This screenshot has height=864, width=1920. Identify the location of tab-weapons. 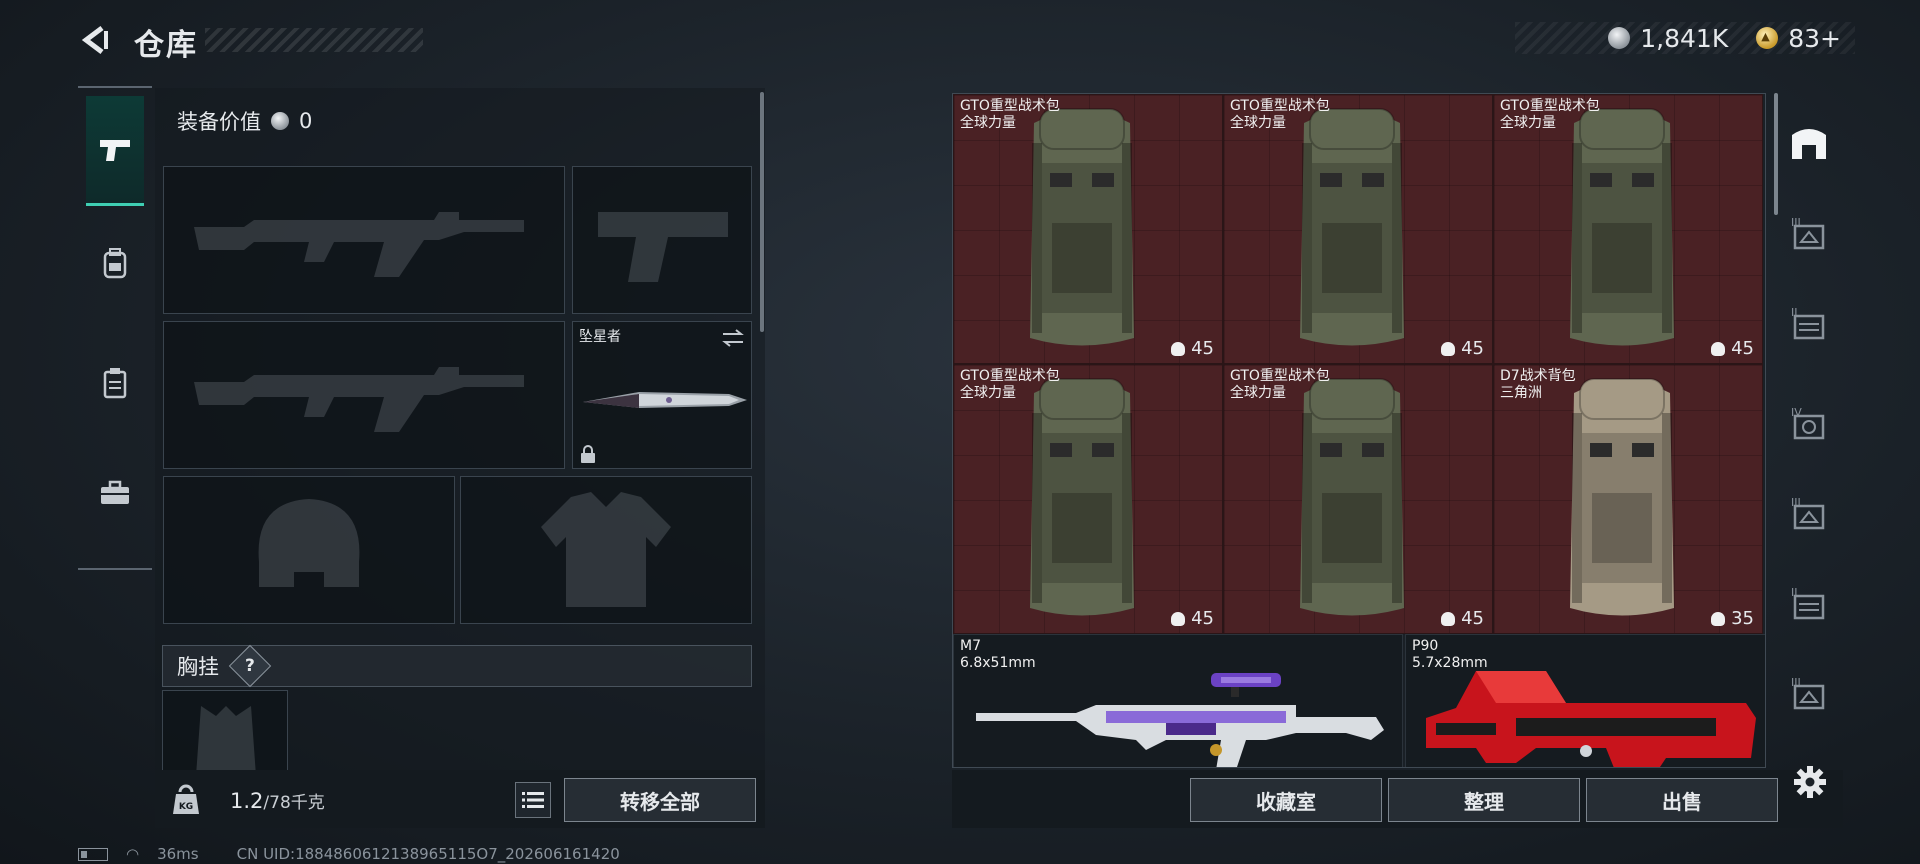
(115, 151).